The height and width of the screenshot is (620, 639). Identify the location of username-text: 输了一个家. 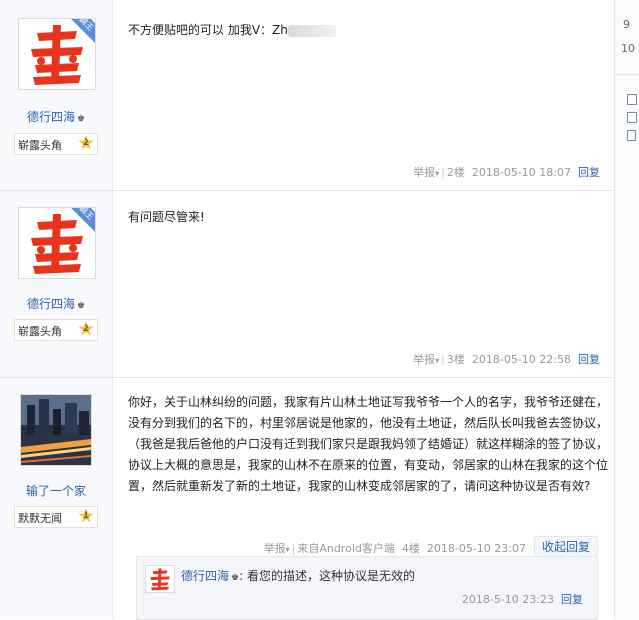
(56, 491).